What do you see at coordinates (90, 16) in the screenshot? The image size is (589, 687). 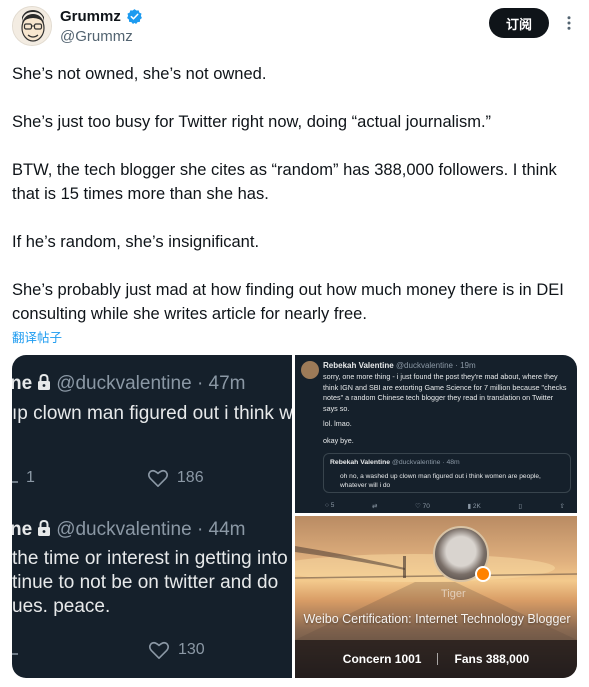 I see `author-display-name: Grummz` at bounding box center [90, 16].